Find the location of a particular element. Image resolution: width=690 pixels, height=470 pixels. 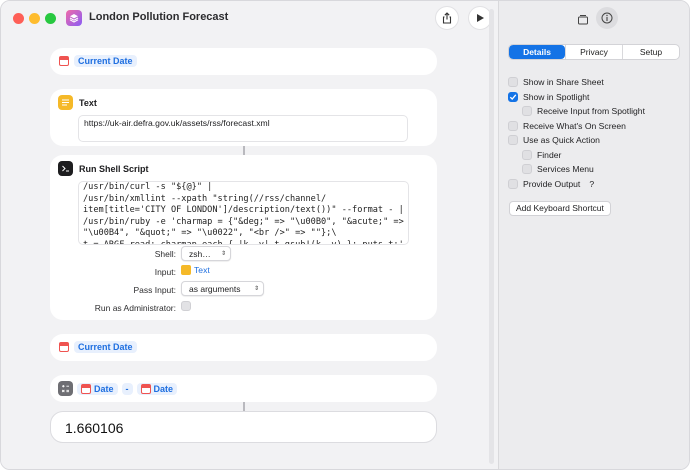

option-services: Services Menu is located at coordinates (558, 169).